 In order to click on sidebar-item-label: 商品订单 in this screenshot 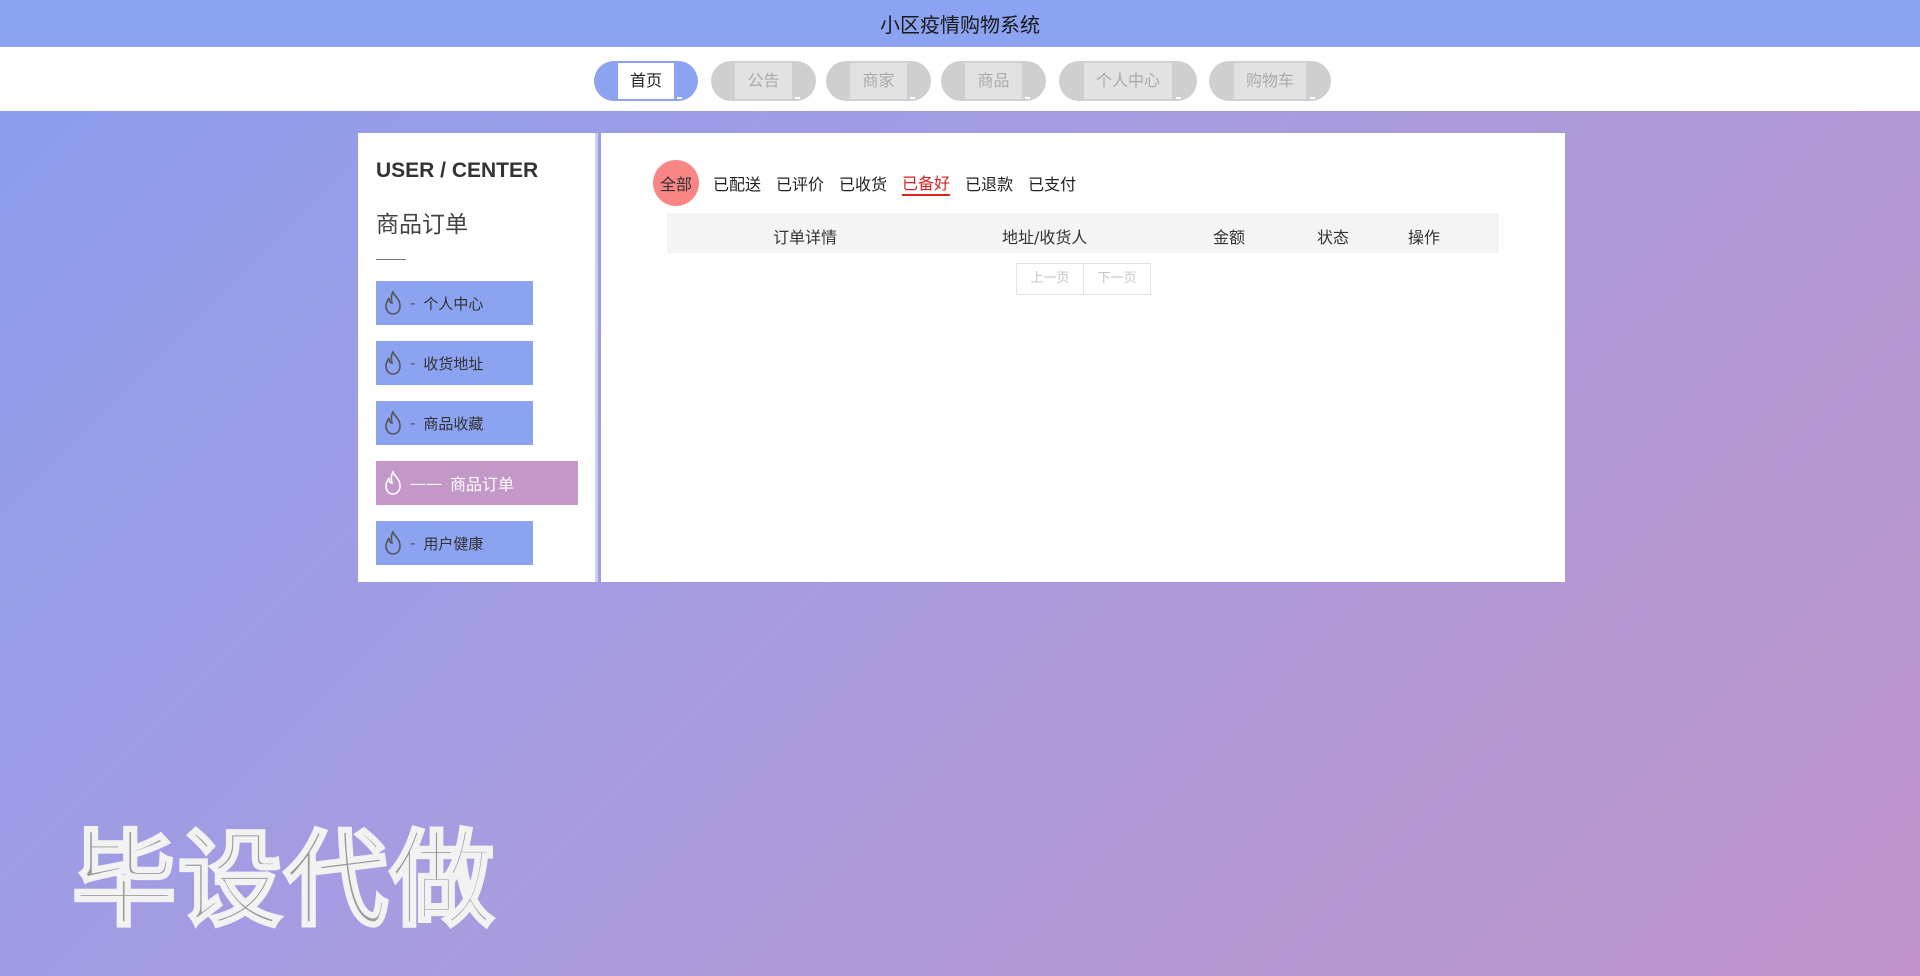, I will do `click(482, 484)`.